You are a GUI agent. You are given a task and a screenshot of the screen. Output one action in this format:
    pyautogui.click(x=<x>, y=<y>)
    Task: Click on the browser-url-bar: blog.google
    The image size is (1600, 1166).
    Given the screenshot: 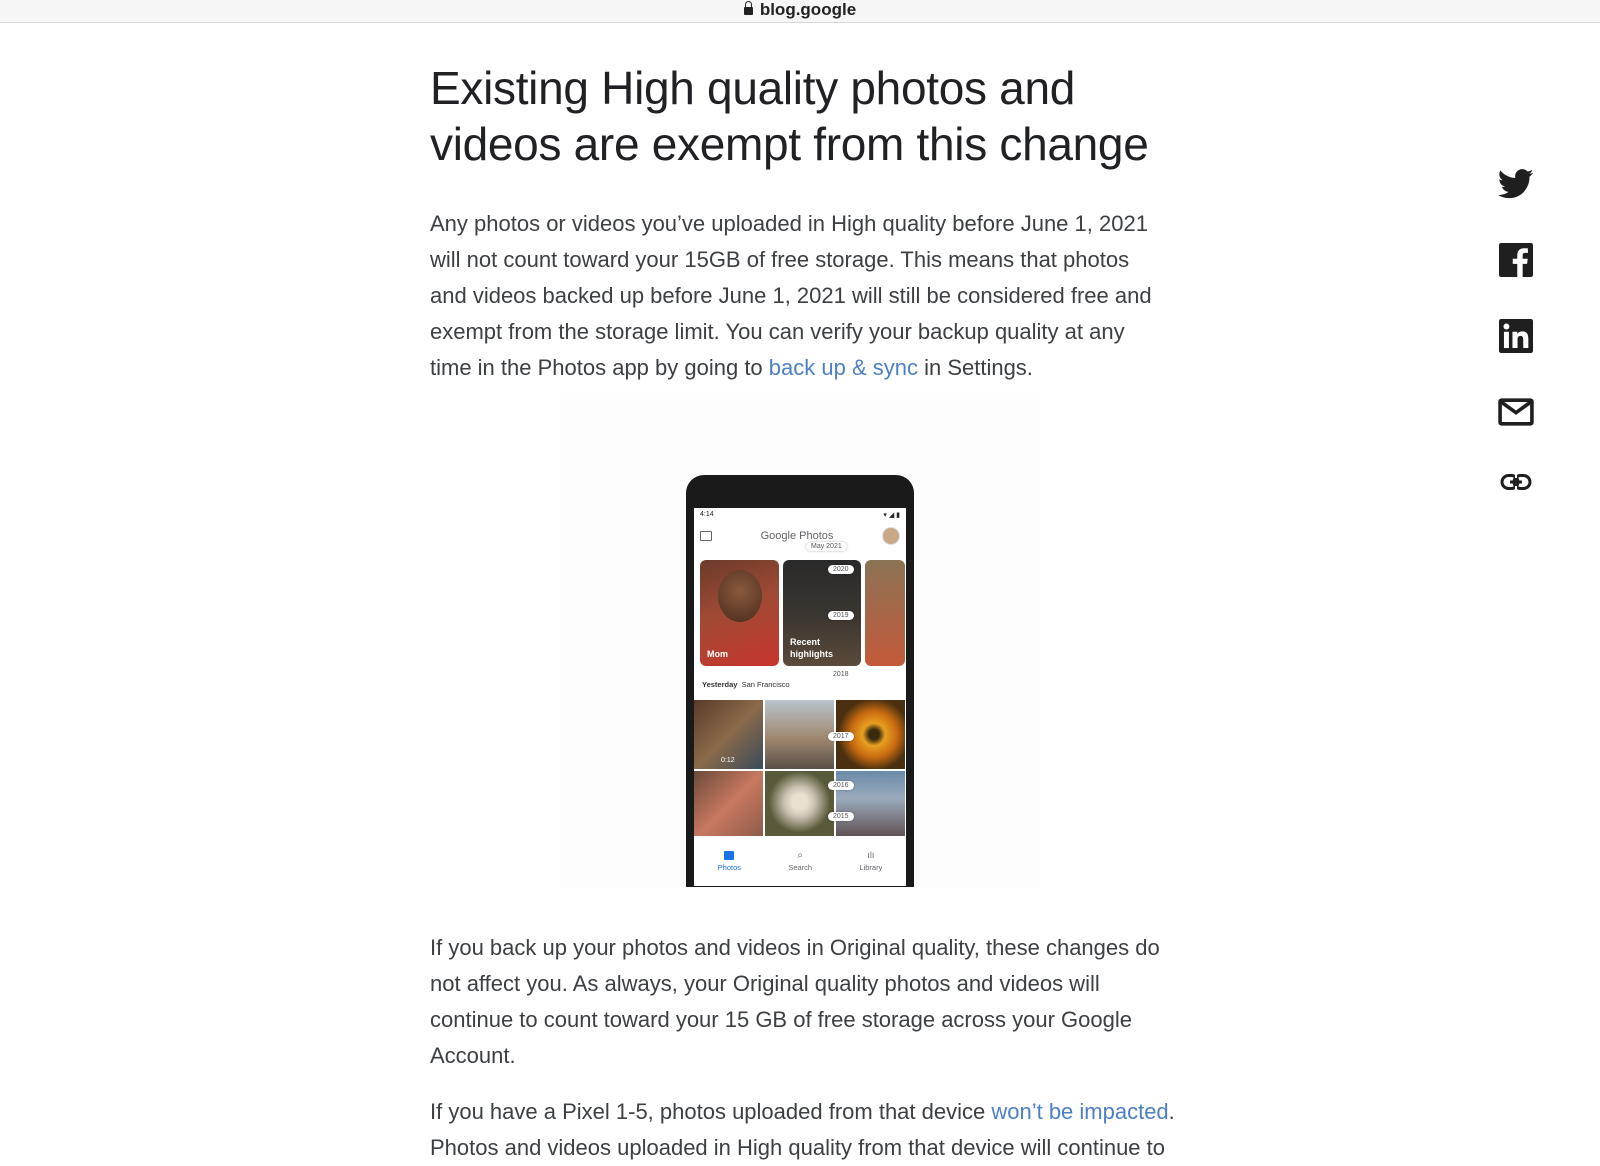 What is the action you would take?
    pyautogui.click(x=800, y=11)
    